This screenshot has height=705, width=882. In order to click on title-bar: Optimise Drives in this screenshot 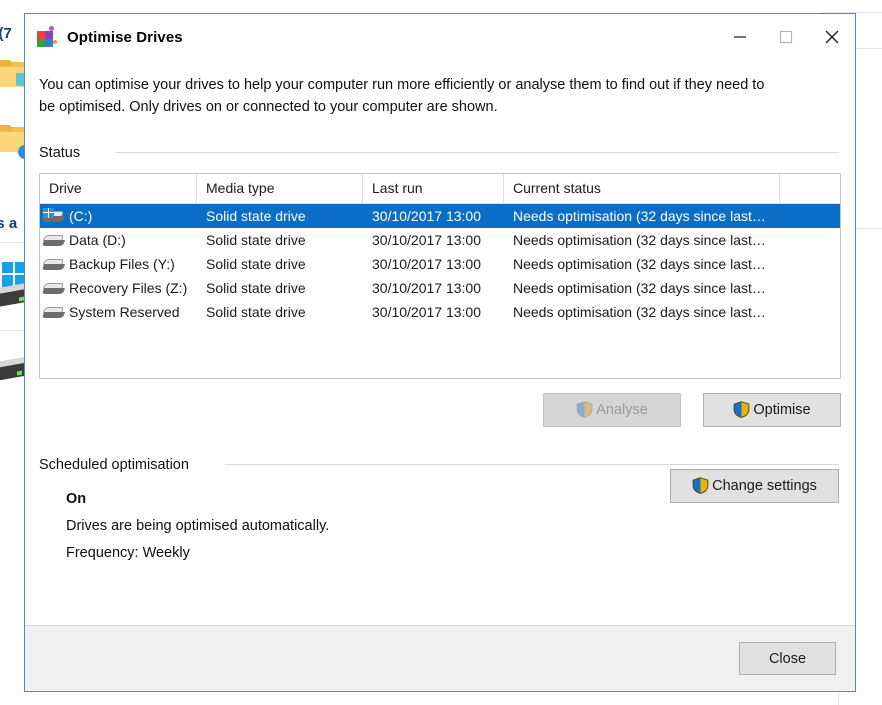, I will do `click(440, 37)`.